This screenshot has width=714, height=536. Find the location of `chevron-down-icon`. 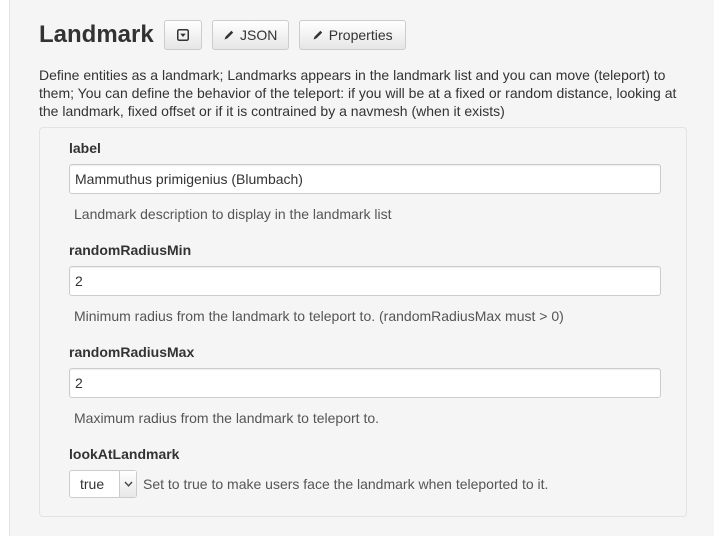

chevron-down-icon is located at coordinates (127, 484).